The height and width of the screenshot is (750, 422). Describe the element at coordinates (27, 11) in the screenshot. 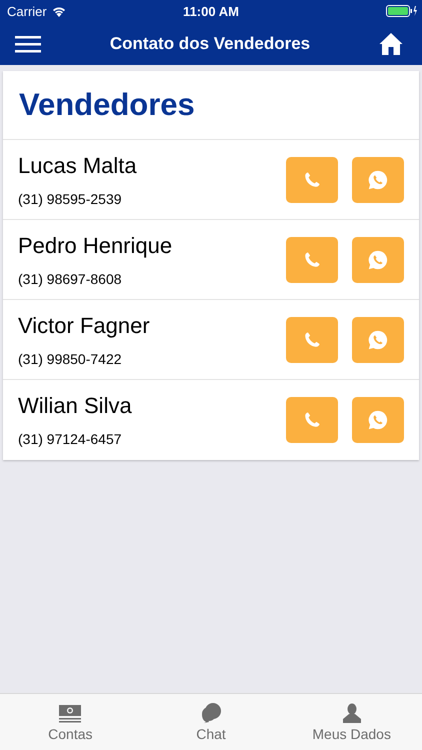

I see `carrier-label: Carrier` at that location.